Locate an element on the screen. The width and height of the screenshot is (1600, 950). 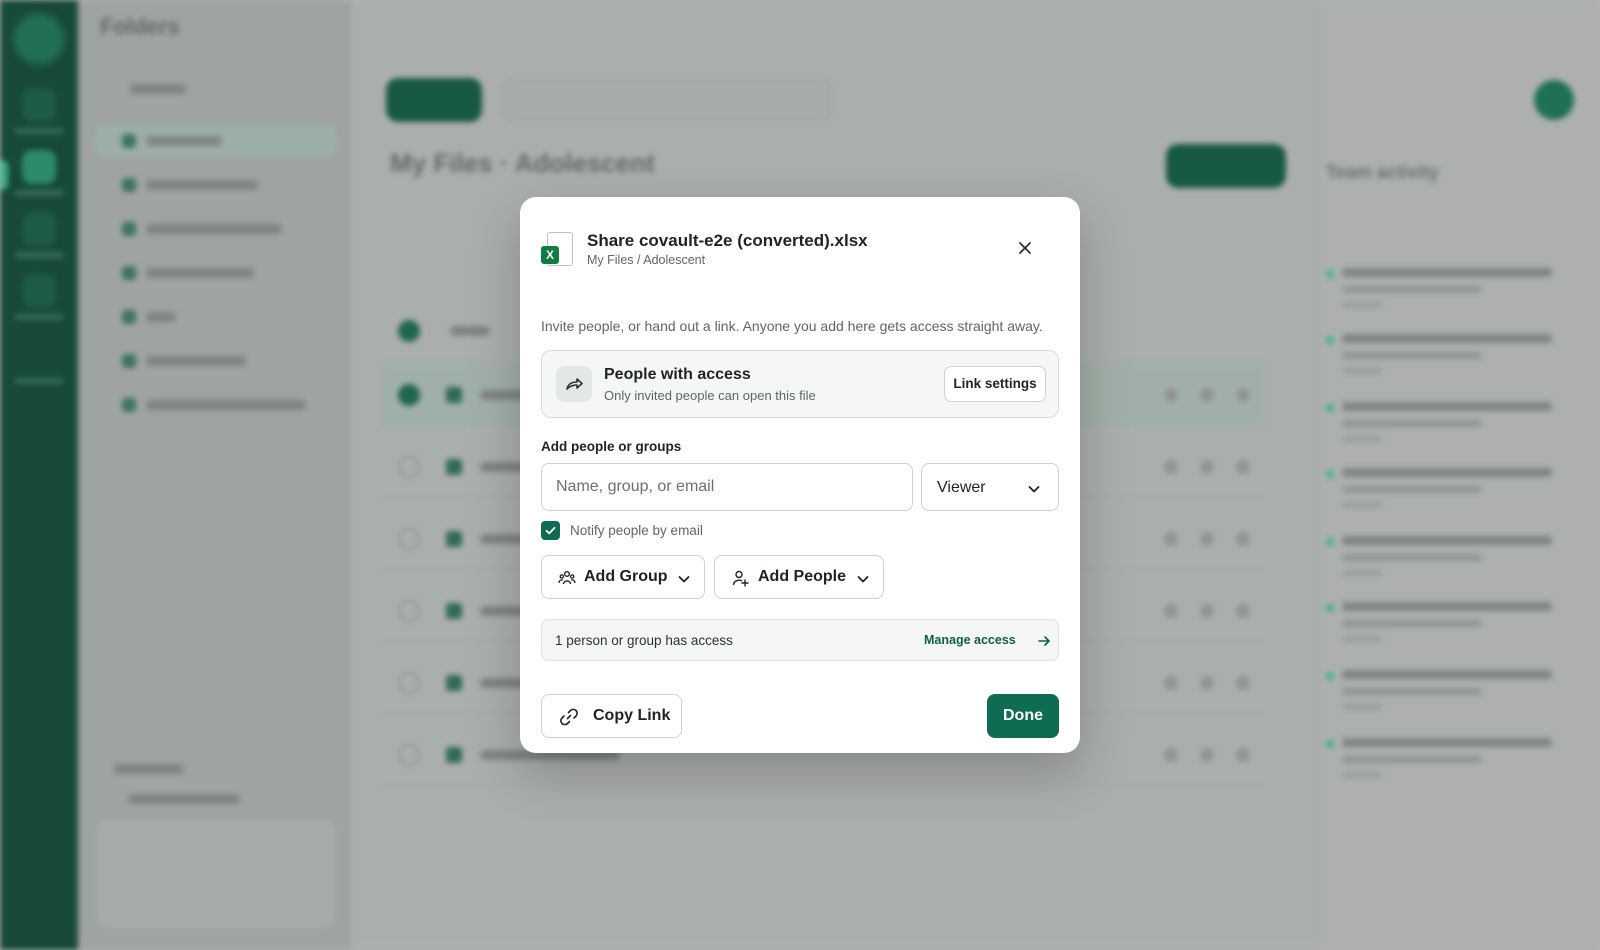
manage-access-link: Manage access is located at coordinates (970, 640).